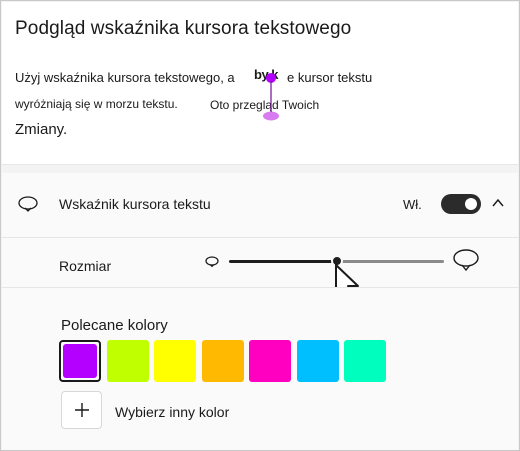 The image size is (520, 451). I want to click on size-slider-filled-track, so click(283, 261).